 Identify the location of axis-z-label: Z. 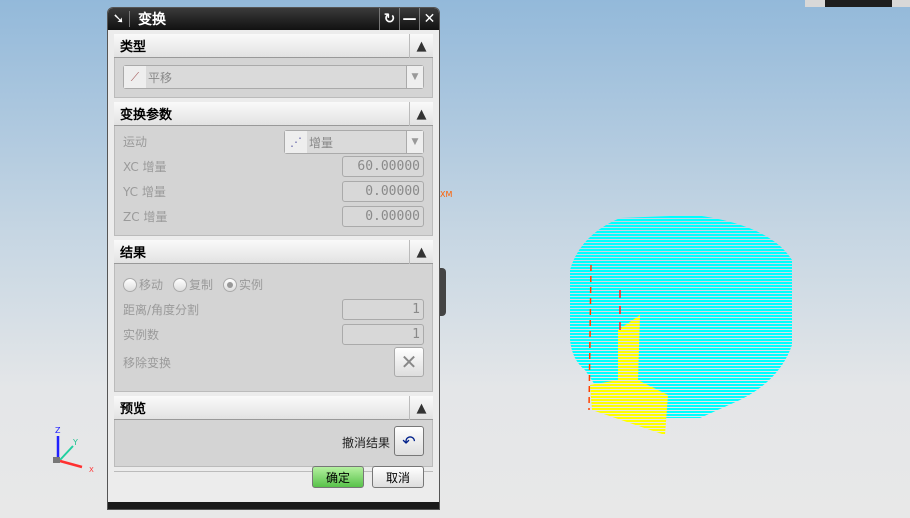
(58, 430).